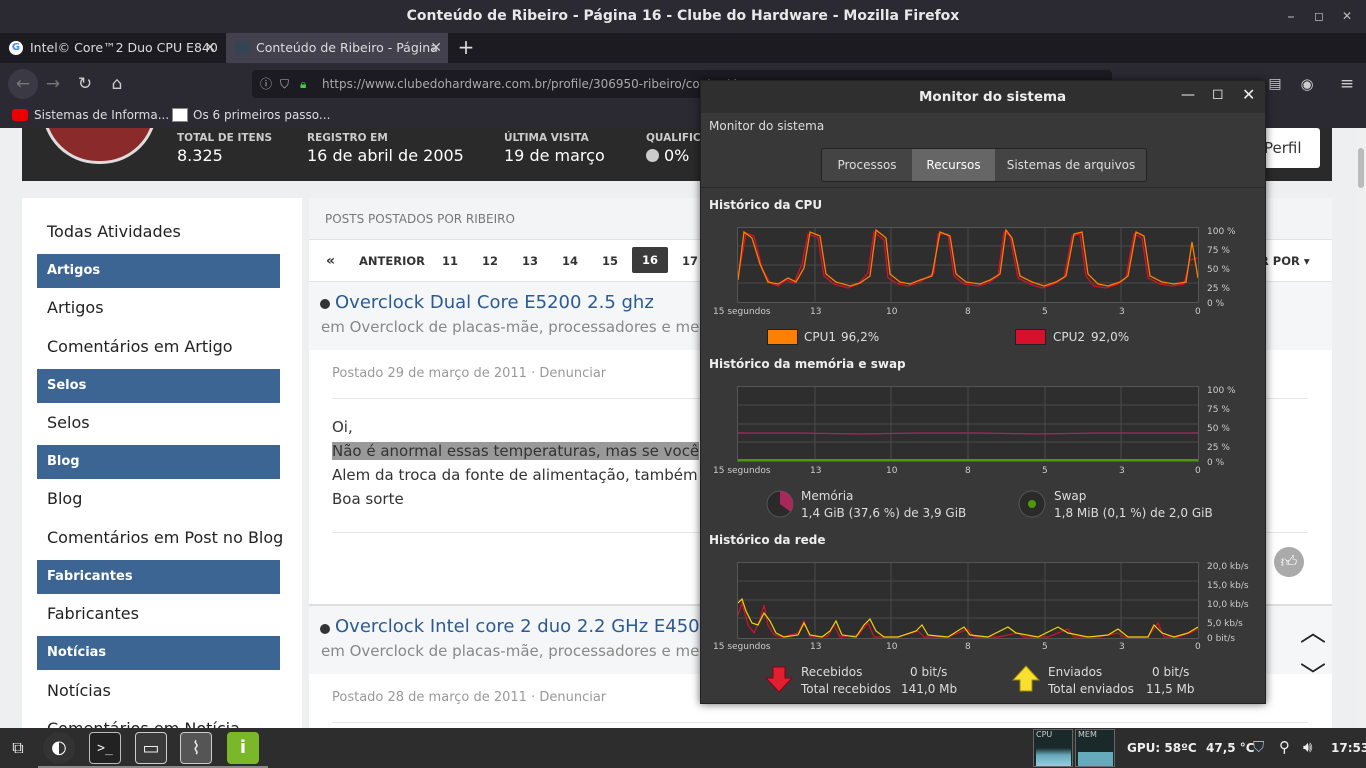  Describe the element at coordinates (1348, 748) in the screenshot. I see `clock: 17:53` at that location.